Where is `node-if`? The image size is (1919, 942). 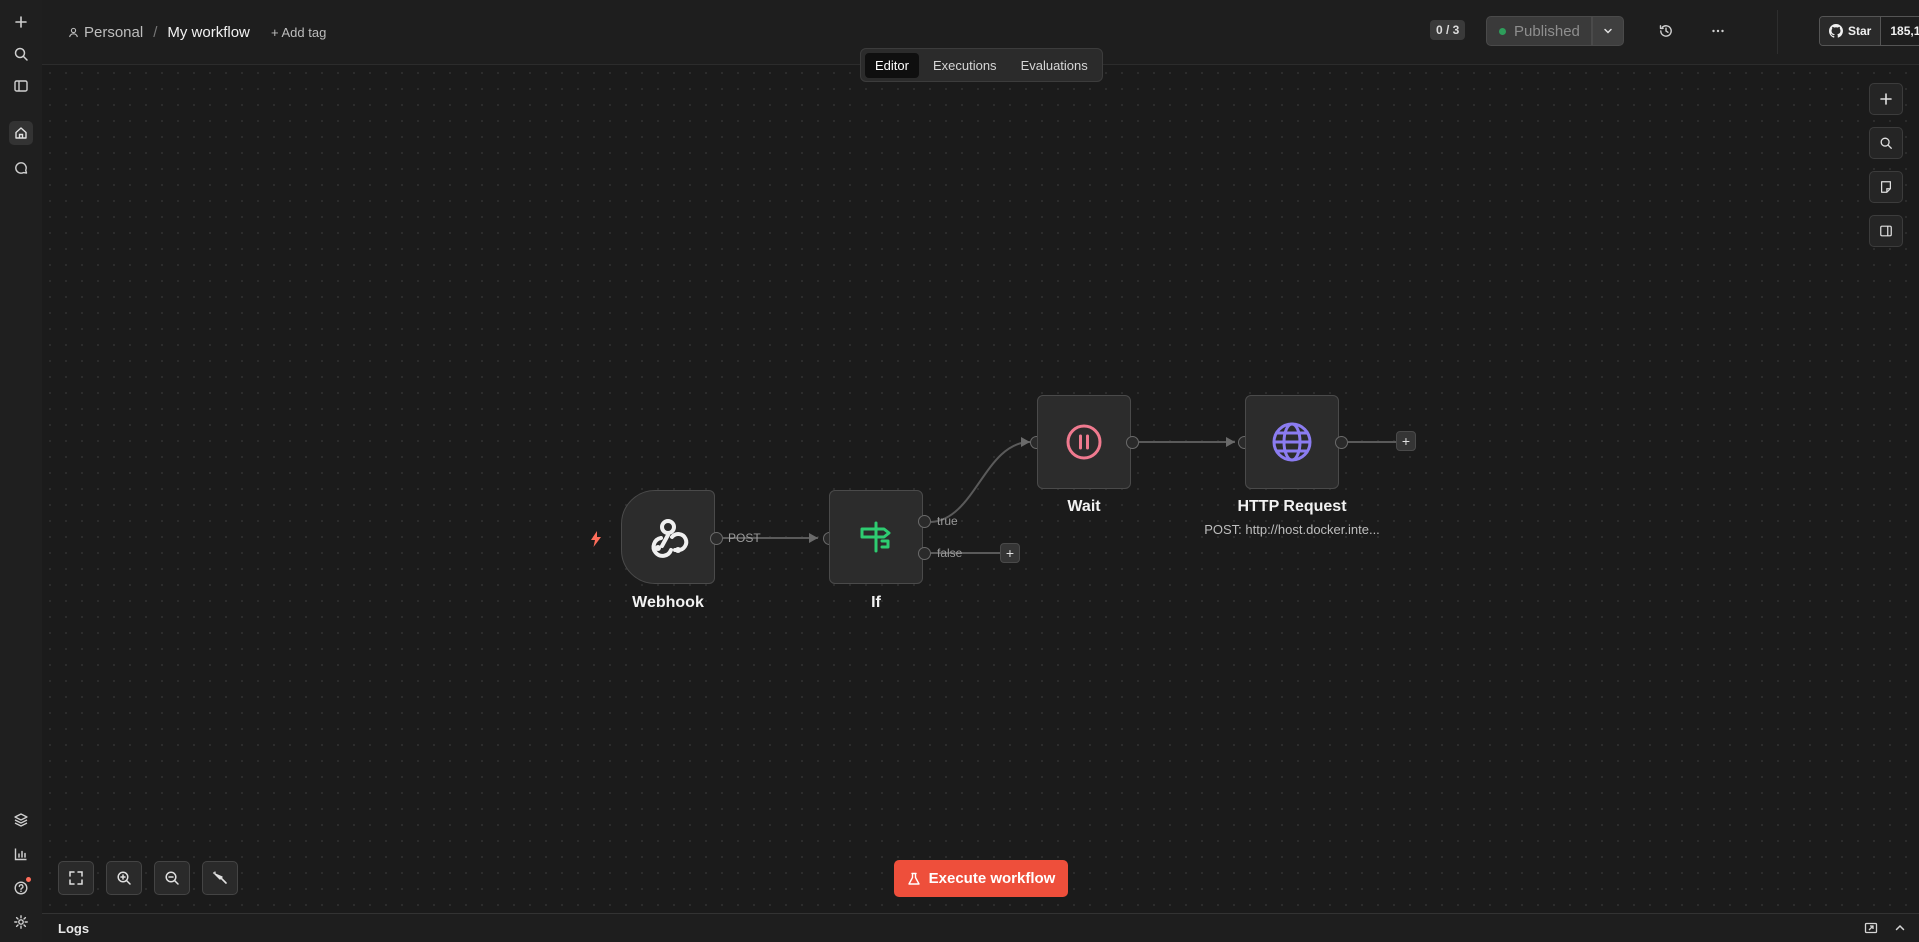 node-if is located at coordinates (876, 537).